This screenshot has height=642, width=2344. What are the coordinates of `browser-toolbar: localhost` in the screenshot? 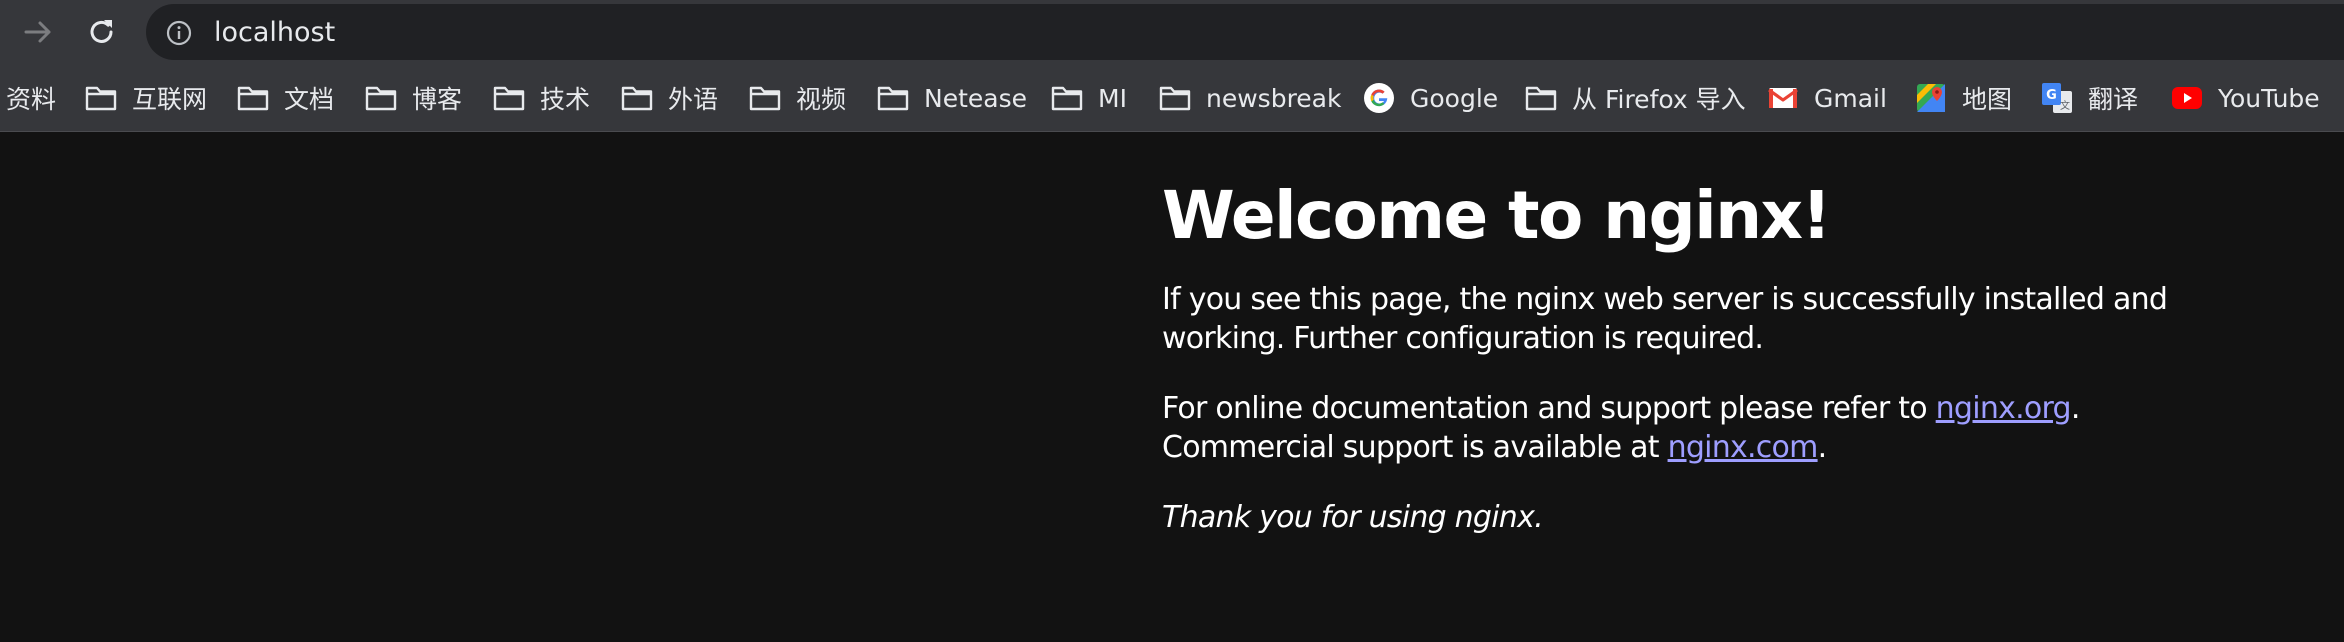 It's located at (1172, 32).